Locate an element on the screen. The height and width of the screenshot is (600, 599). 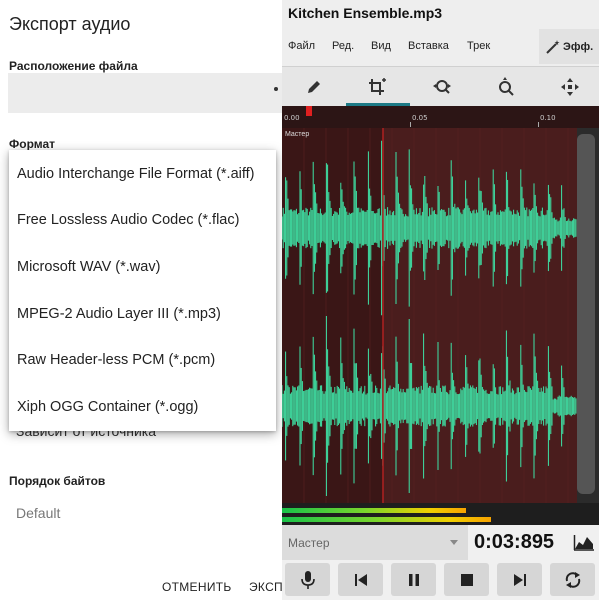
move-icon is located at coordinates (570, 87).